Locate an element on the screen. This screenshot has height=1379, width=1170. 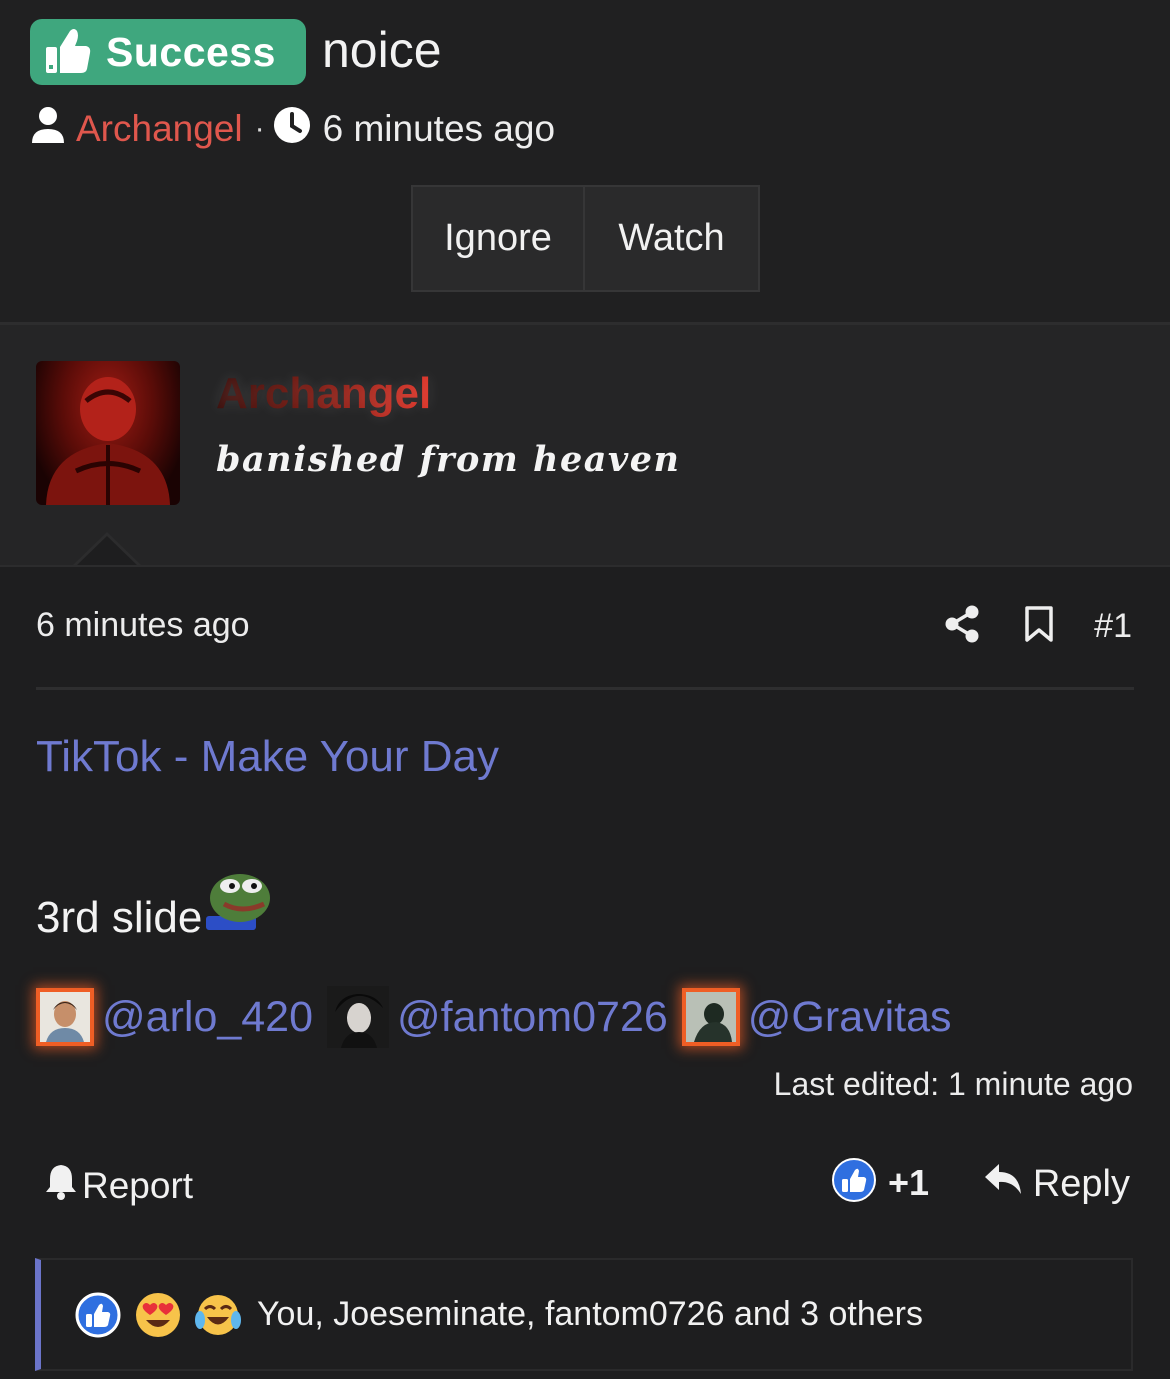
reply-button: Reply is located at coordinates (1056, 1184).